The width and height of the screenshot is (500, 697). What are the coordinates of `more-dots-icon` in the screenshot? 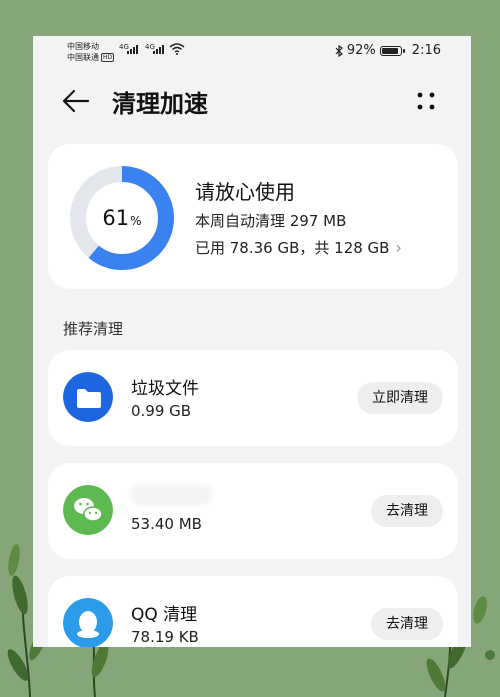 It's located at (427, 101).